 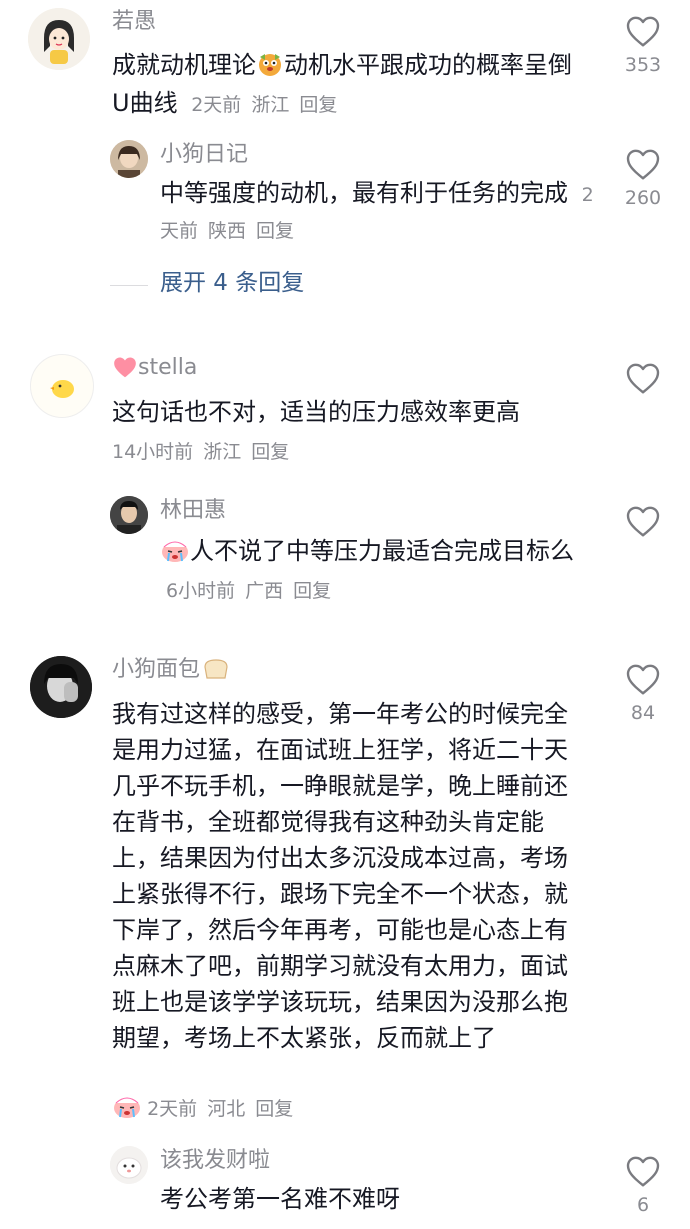 What do you see at coordinates (382, 551) in the screenshot?
I see `reply-text-content: 人不说了中等压力最适合完成目标么` at bounding box center [382, 551].